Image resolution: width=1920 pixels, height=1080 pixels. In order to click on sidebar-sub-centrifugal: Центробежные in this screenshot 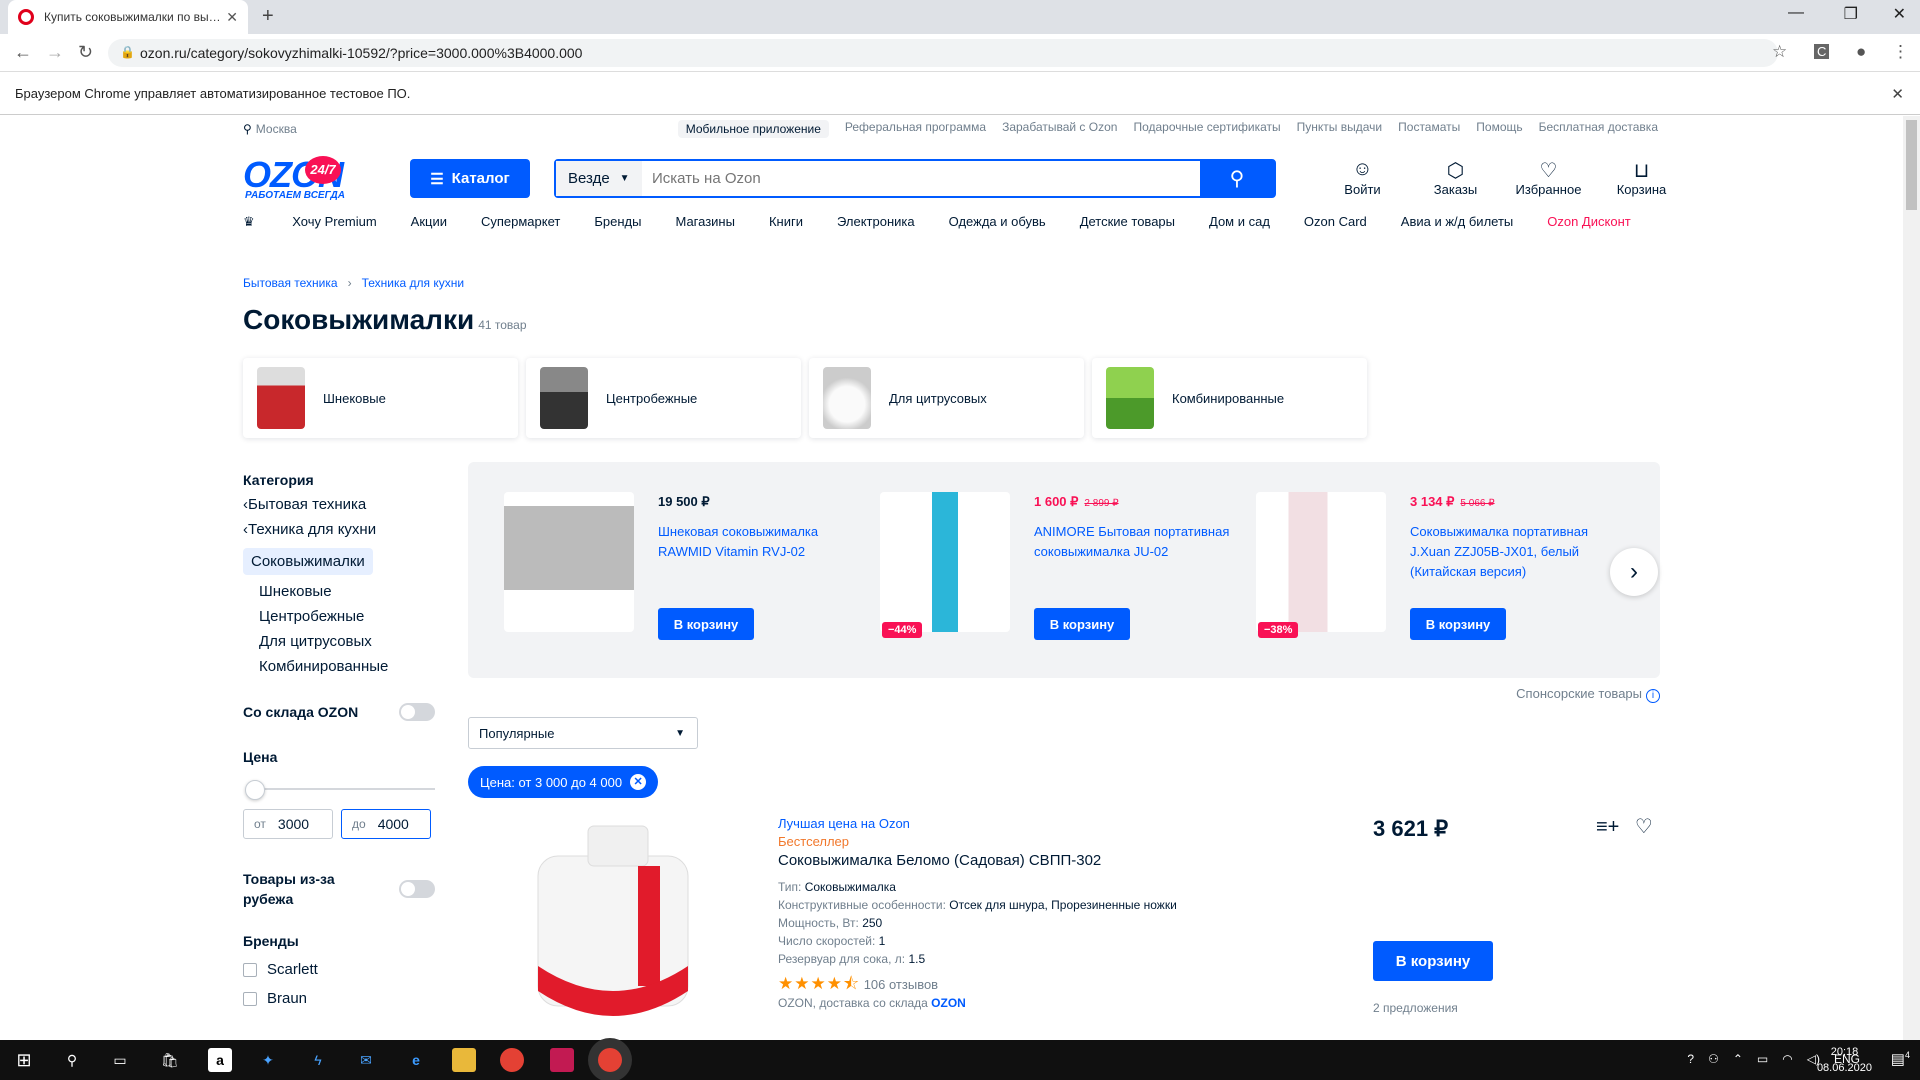, I will do `click(347, 616)`.